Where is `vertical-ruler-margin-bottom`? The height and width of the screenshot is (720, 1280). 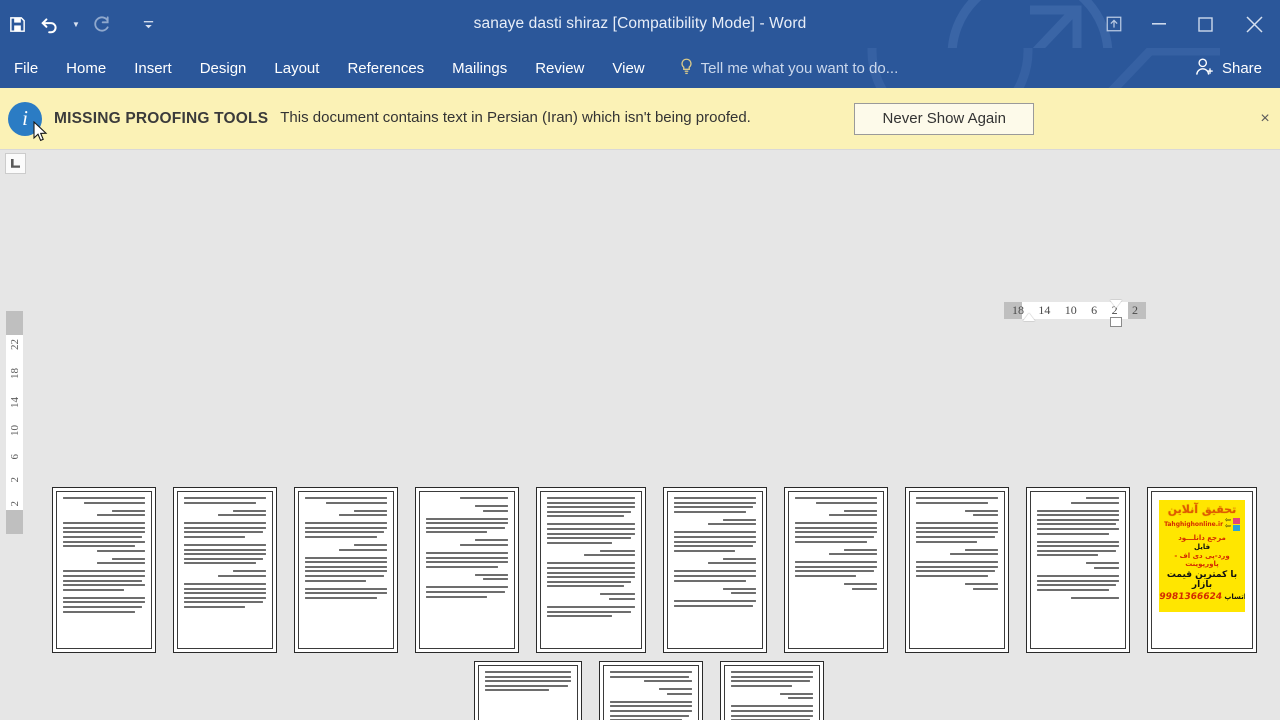
vertical-ruler-margin-bottom is located at coordinates (14, 522).